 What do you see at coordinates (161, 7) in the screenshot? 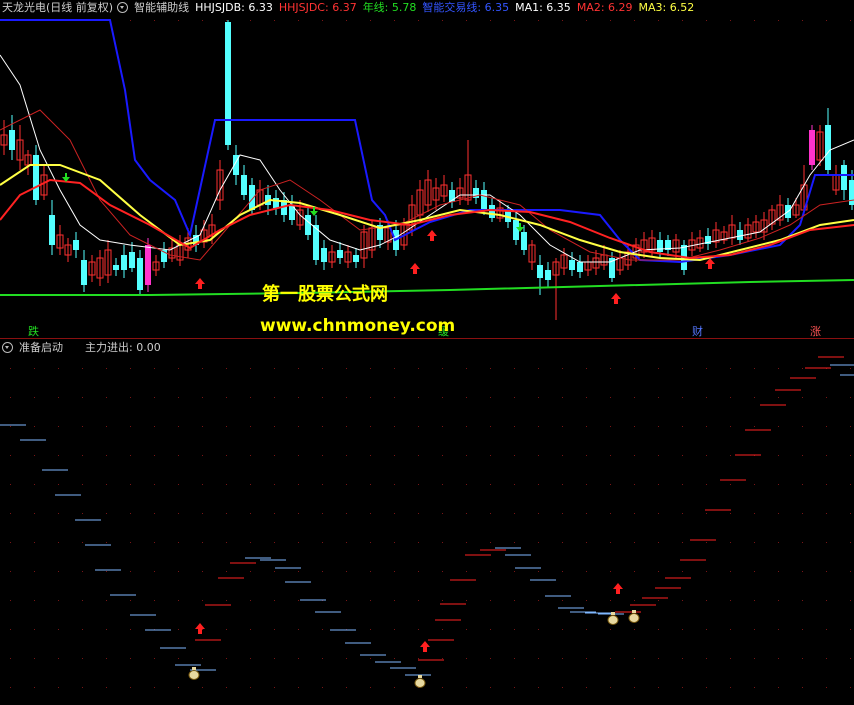
I see `indicator-name: 智能辅助线` at bounding box center [161, 7].